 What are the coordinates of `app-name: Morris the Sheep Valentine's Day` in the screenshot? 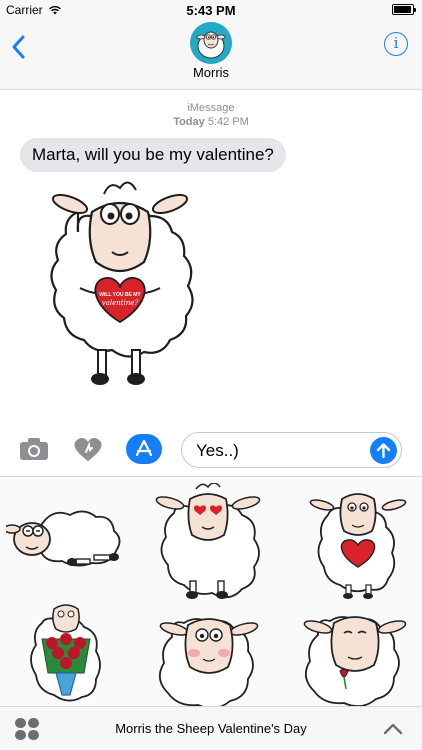 It's located at (211, 728).